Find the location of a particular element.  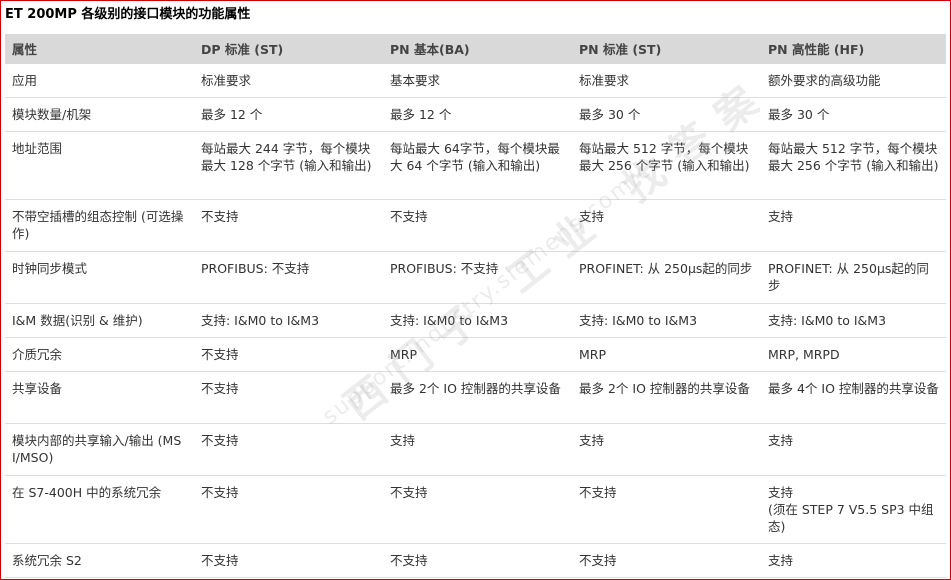

table-cell: 支持 (须在 STEP 7 V5.5 SP3 中组态) is located at coordinates (853, 509).